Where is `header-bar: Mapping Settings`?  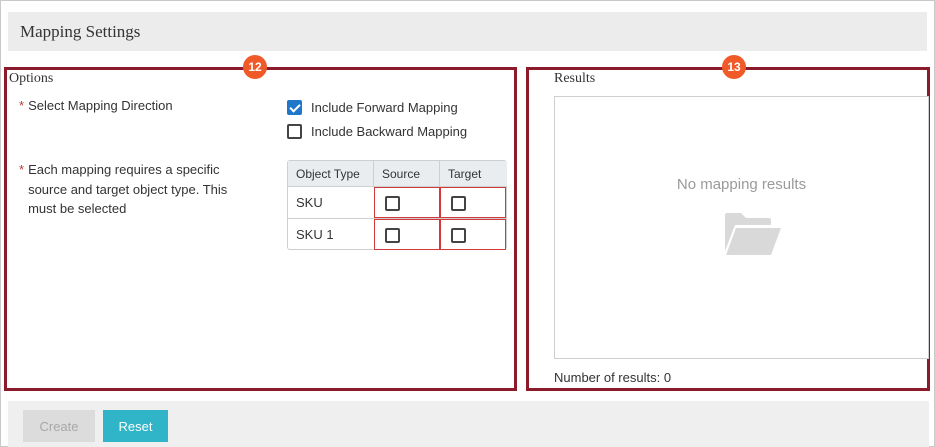 header-bar: Mapping Settings is located at coordinates (467, 31).